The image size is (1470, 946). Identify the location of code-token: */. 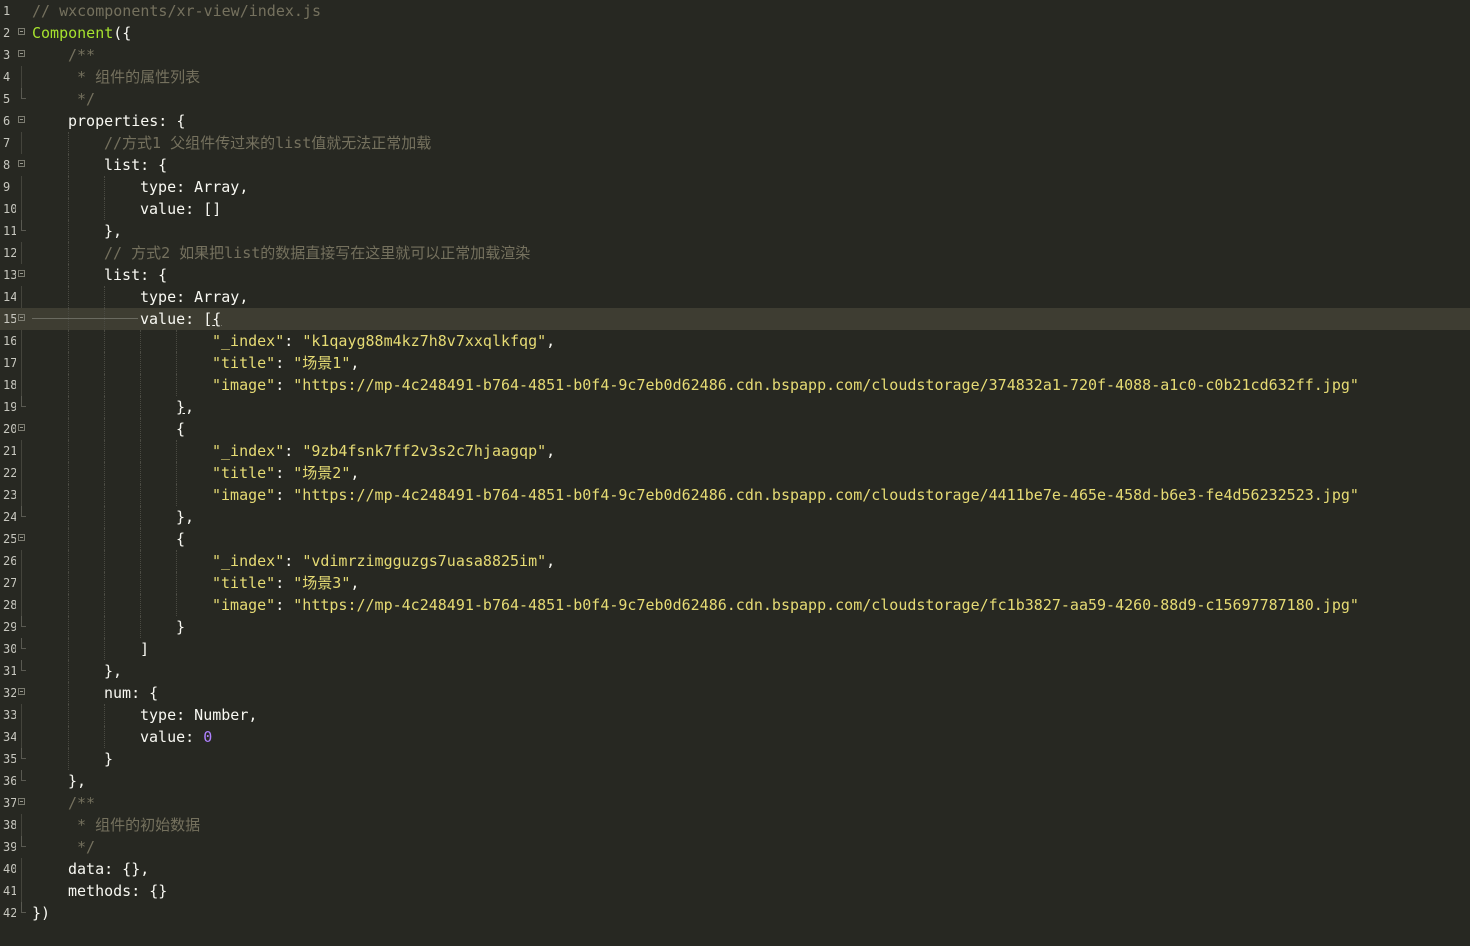
(82, 847).